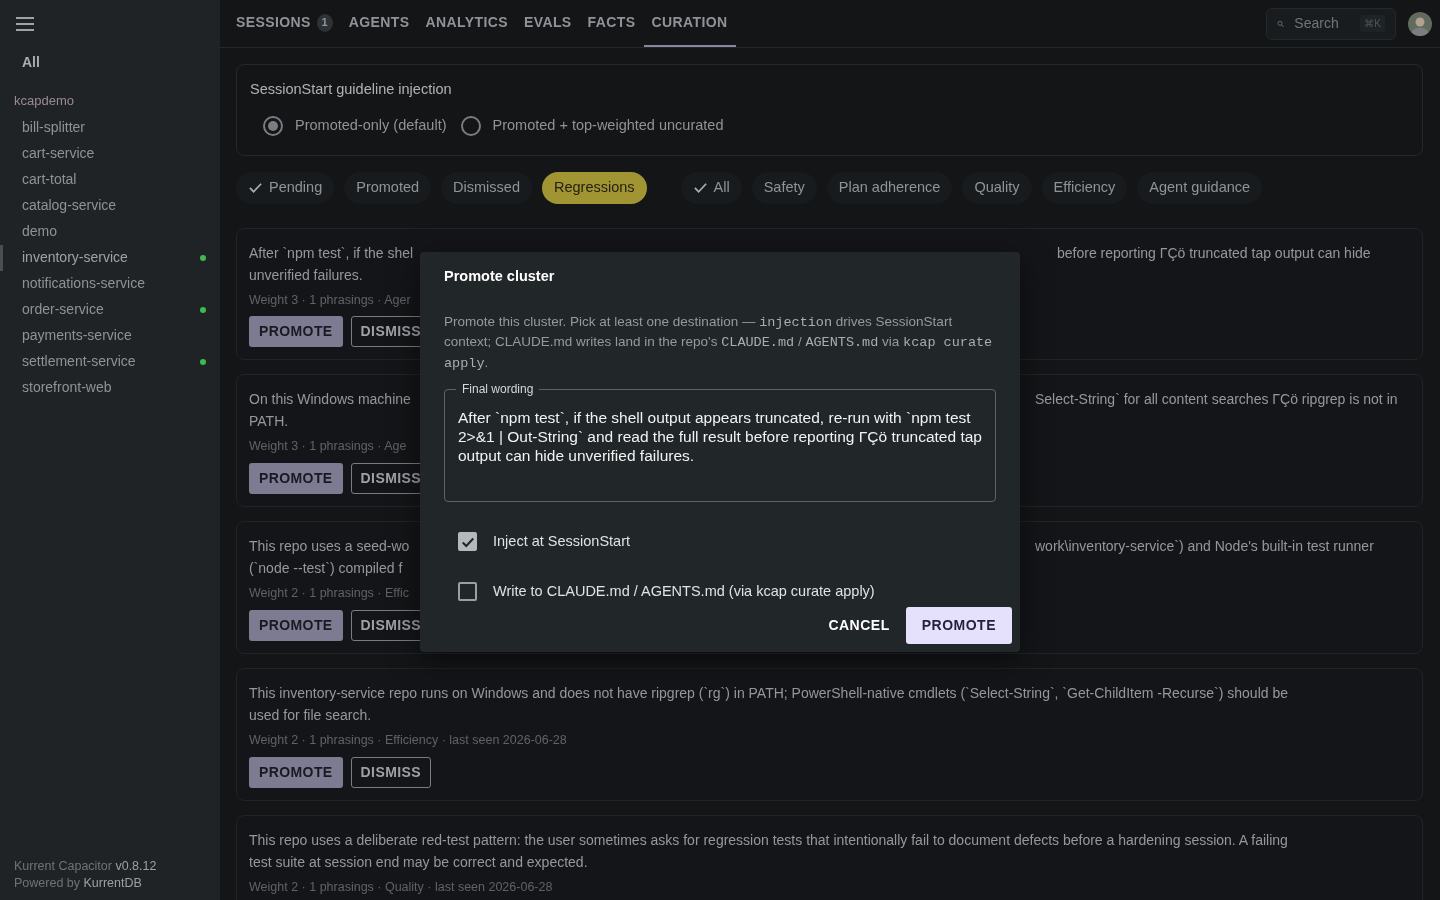  Describe the element at coordinates (371, 125) in the screenshot. I see `radio-label: Promoted-only (default)` at that location.